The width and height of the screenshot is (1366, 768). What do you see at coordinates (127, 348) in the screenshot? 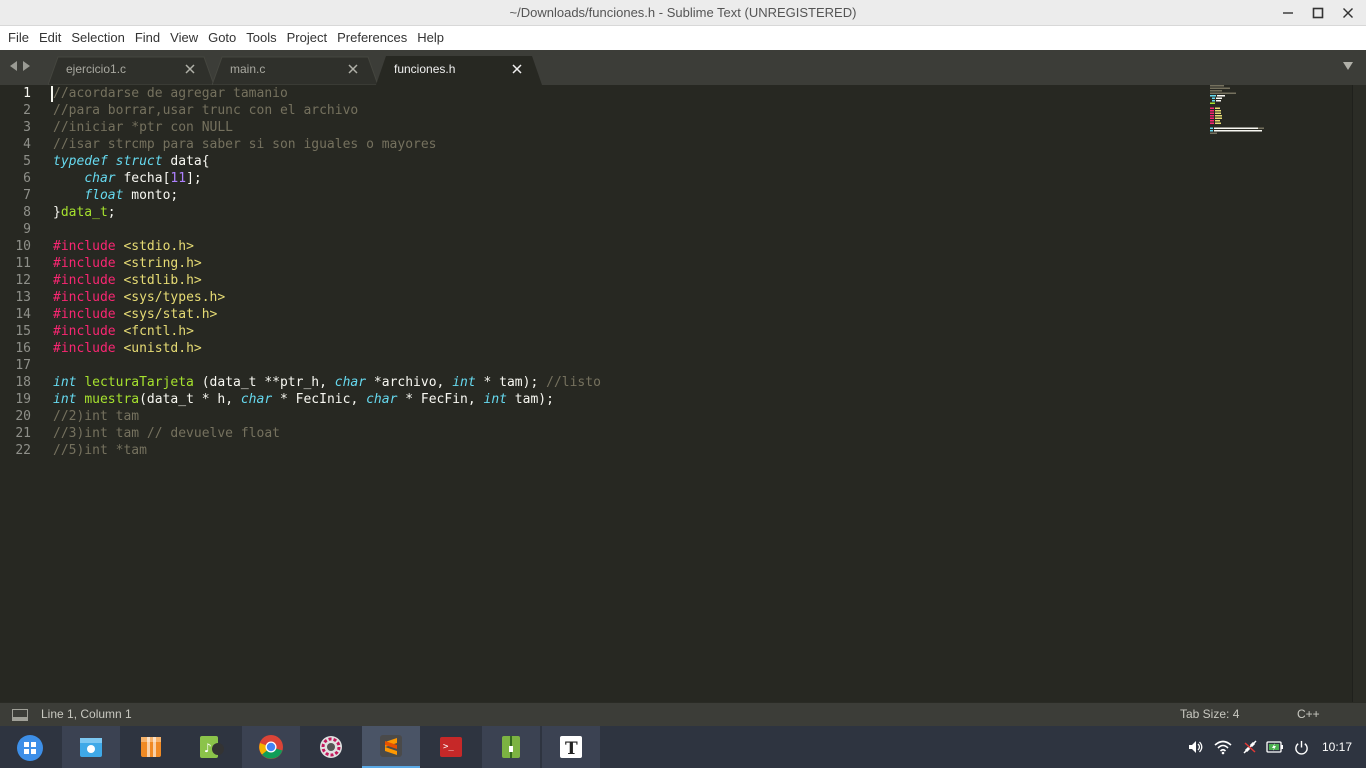
I see `code-line: #include <unistd.h>` at bounding box center [127, 348].